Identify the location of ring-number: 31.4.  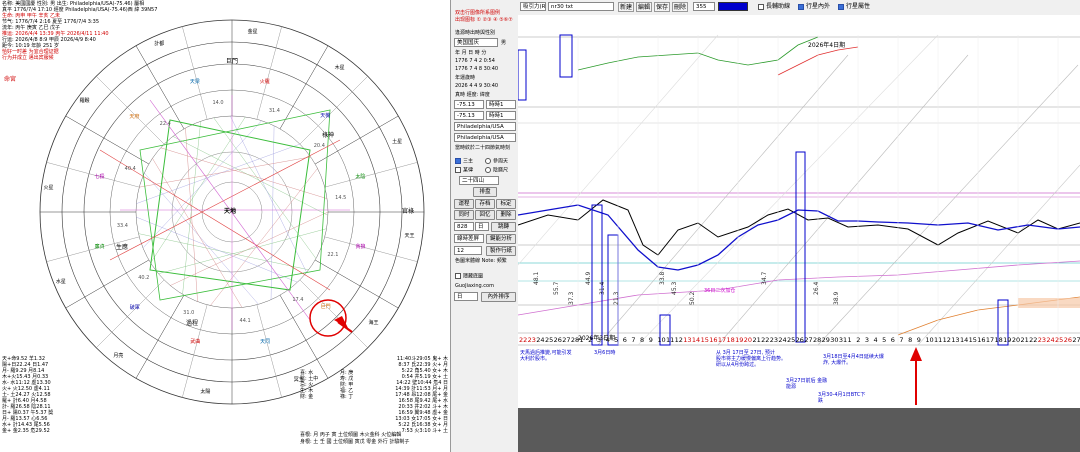
(274, 110).